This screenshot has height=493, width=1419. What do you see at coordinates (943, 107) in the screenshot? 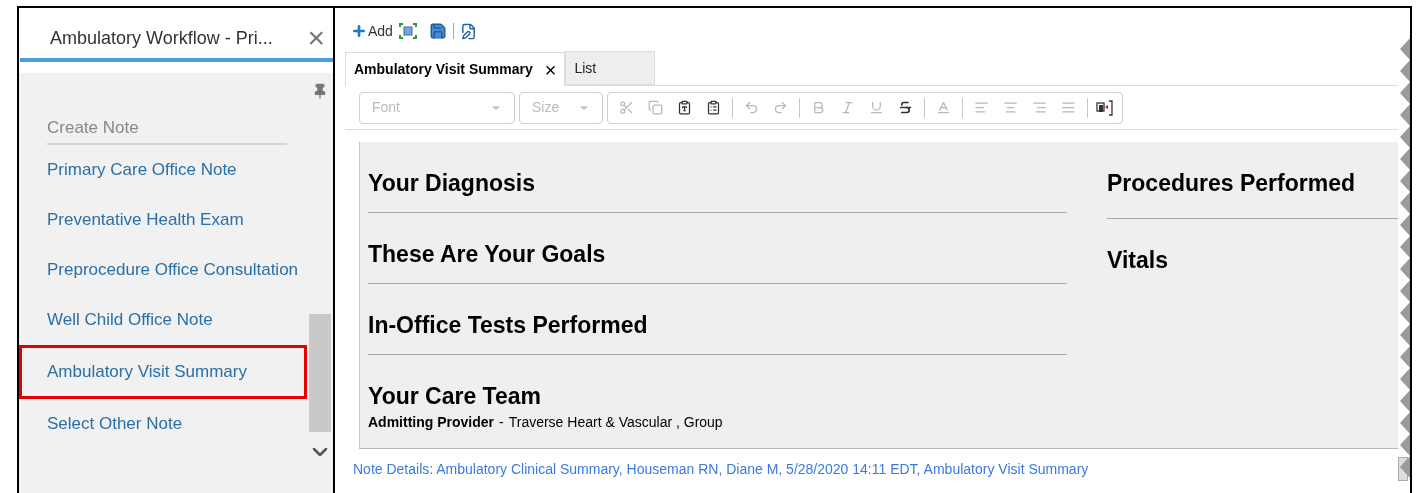
I see `font-color-icon` at bounding box center [943, 107].